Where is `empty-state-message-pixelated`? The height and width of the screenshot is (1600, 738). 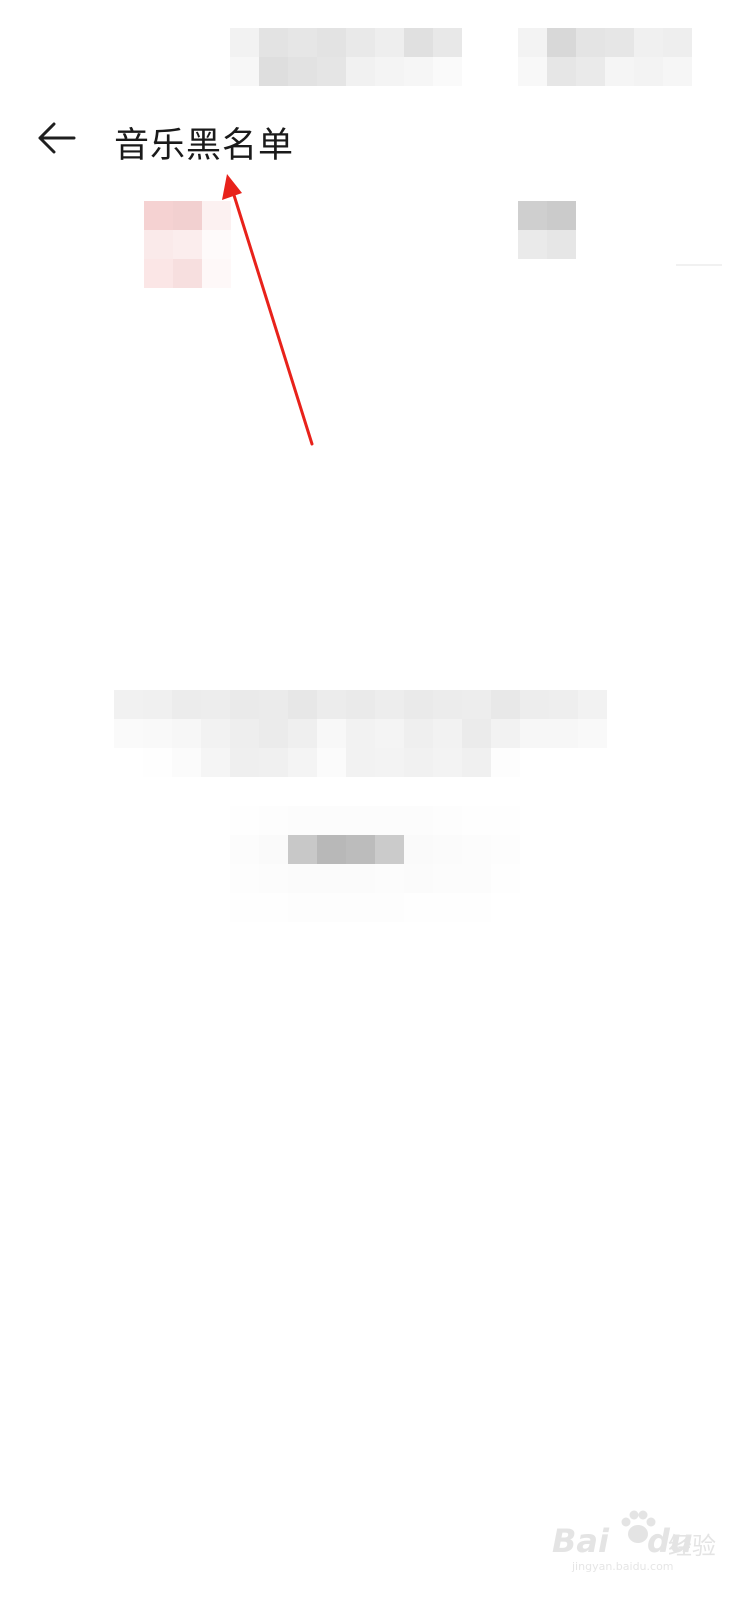 empty-state-message-pixelated is located at coordinates (360, 733).